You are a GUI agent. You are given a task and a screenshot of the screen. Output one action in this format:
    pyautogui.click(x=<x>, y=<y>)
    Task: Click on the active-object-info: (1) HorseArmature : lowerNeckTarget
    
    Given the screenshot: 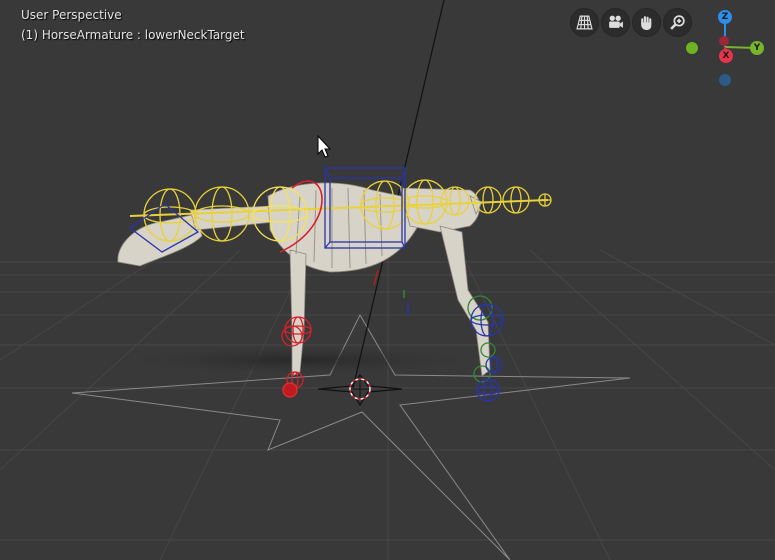 What is the action you would take?
    pyautogui.click(x=133, y=35)
    